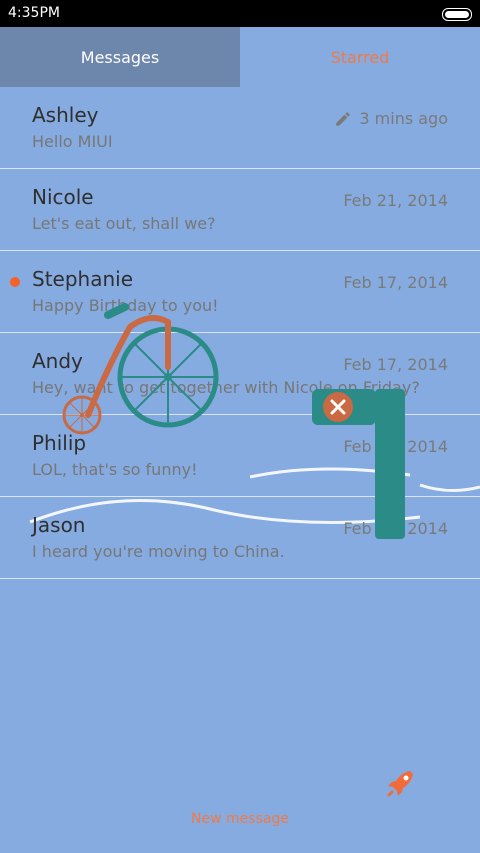 This screenshot has width=480, height=853. Describe the element at coordinates (83, 279) in the screenshot. I see `sender-name: Stephanie` at that location.